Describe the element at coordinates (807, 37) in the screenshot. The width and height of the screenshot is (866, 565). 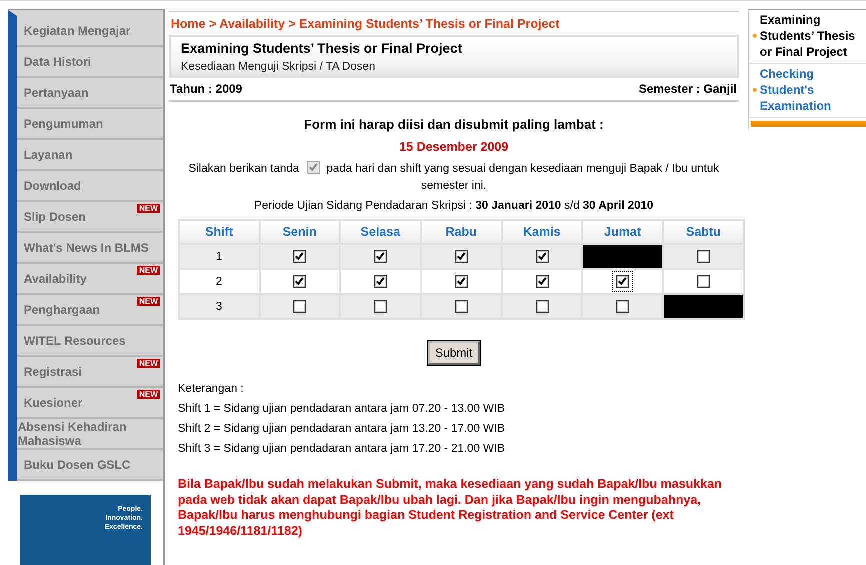
I see `side-link: Examining Students’ Thesis or Final Project` at that location.